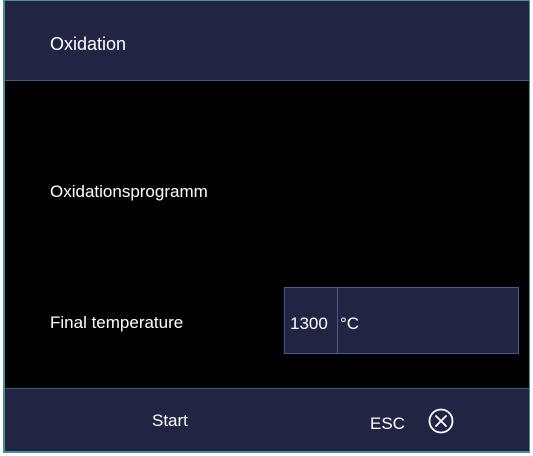 The image size is (533, 456). I want to click on start-button-label: Start, so click(170, 420).